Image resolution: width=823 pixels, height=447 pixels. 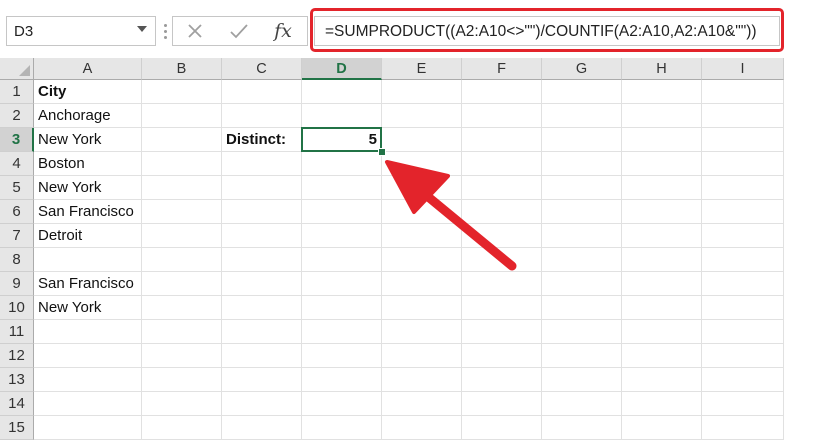 What do you see at coordinates (662, 92) in the screenshot?
I see `cell-h1` at bounding box center [662, 92].